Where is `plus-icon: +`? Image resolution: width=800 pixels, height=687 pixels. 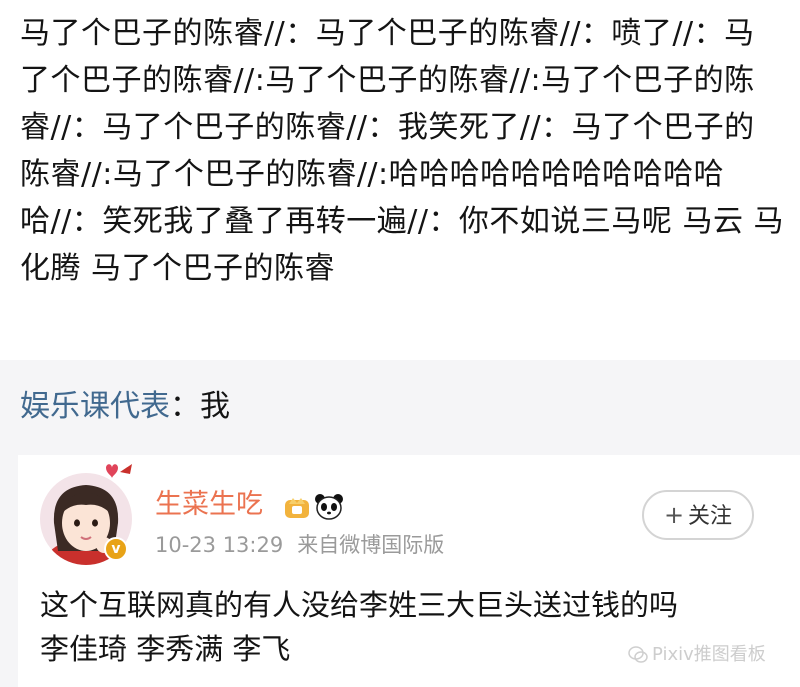
plus-icon: + is located at coordinates (674, 515).